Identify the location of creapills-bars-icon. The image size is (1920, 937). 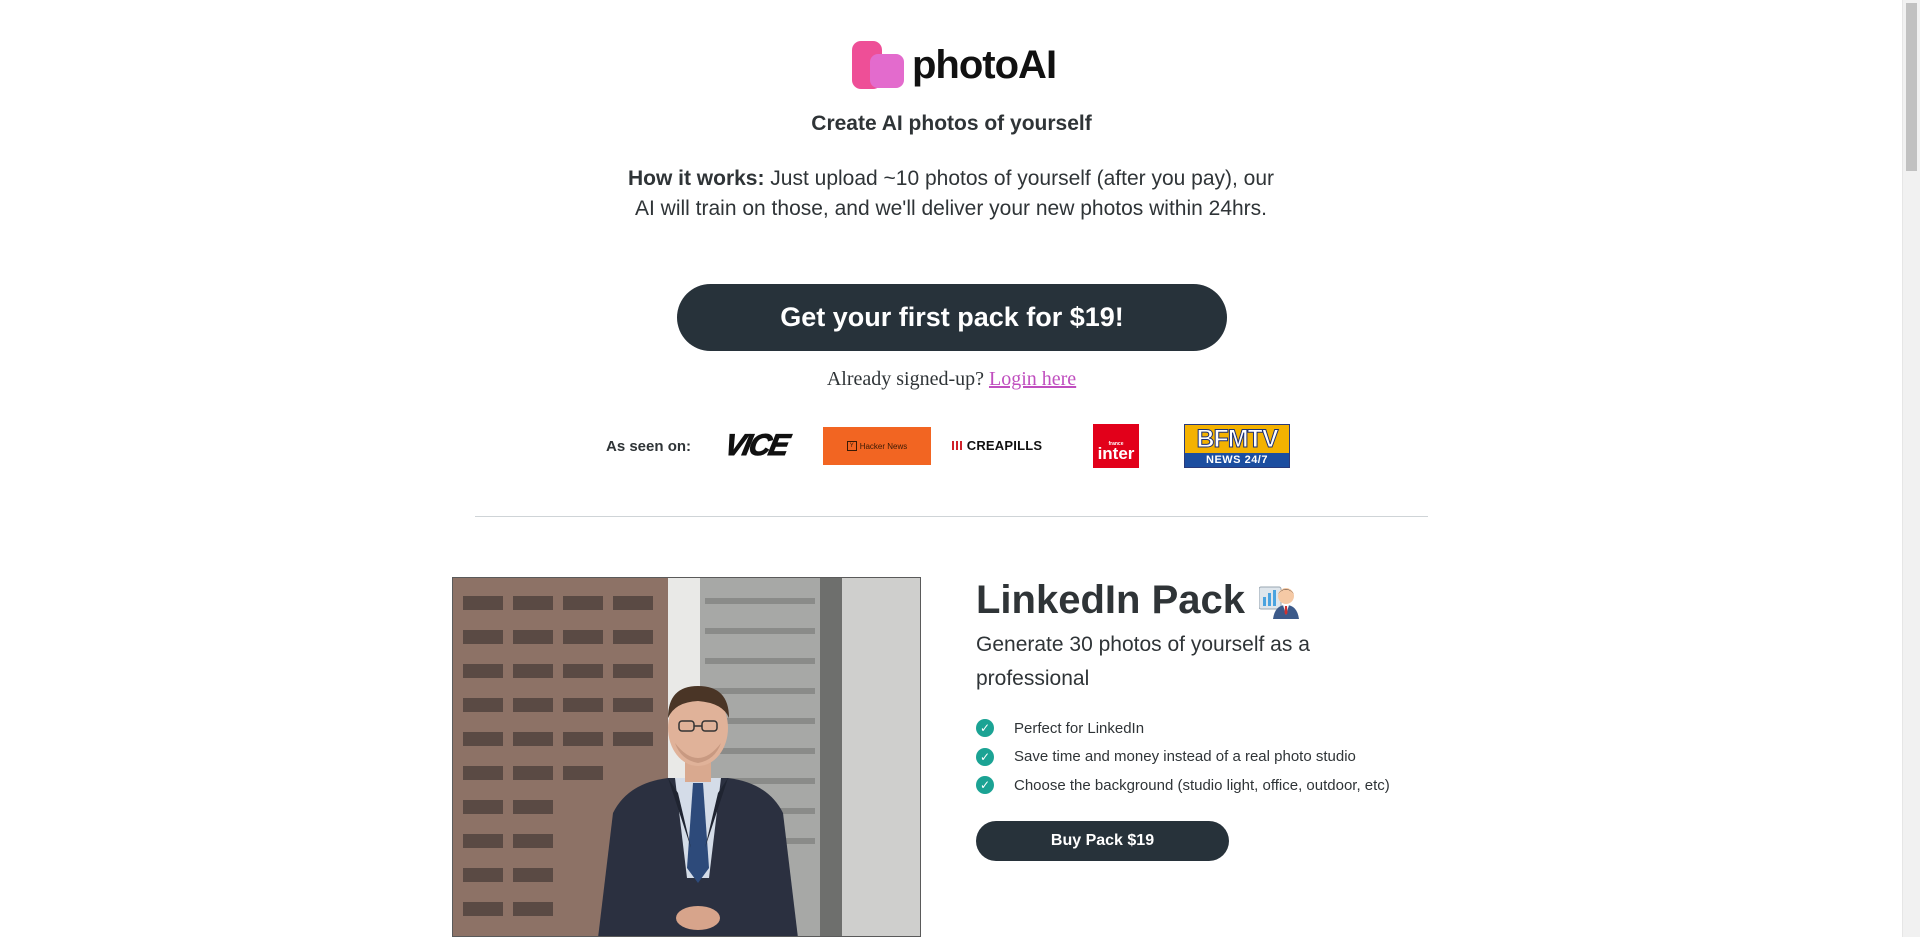
(957, 445).